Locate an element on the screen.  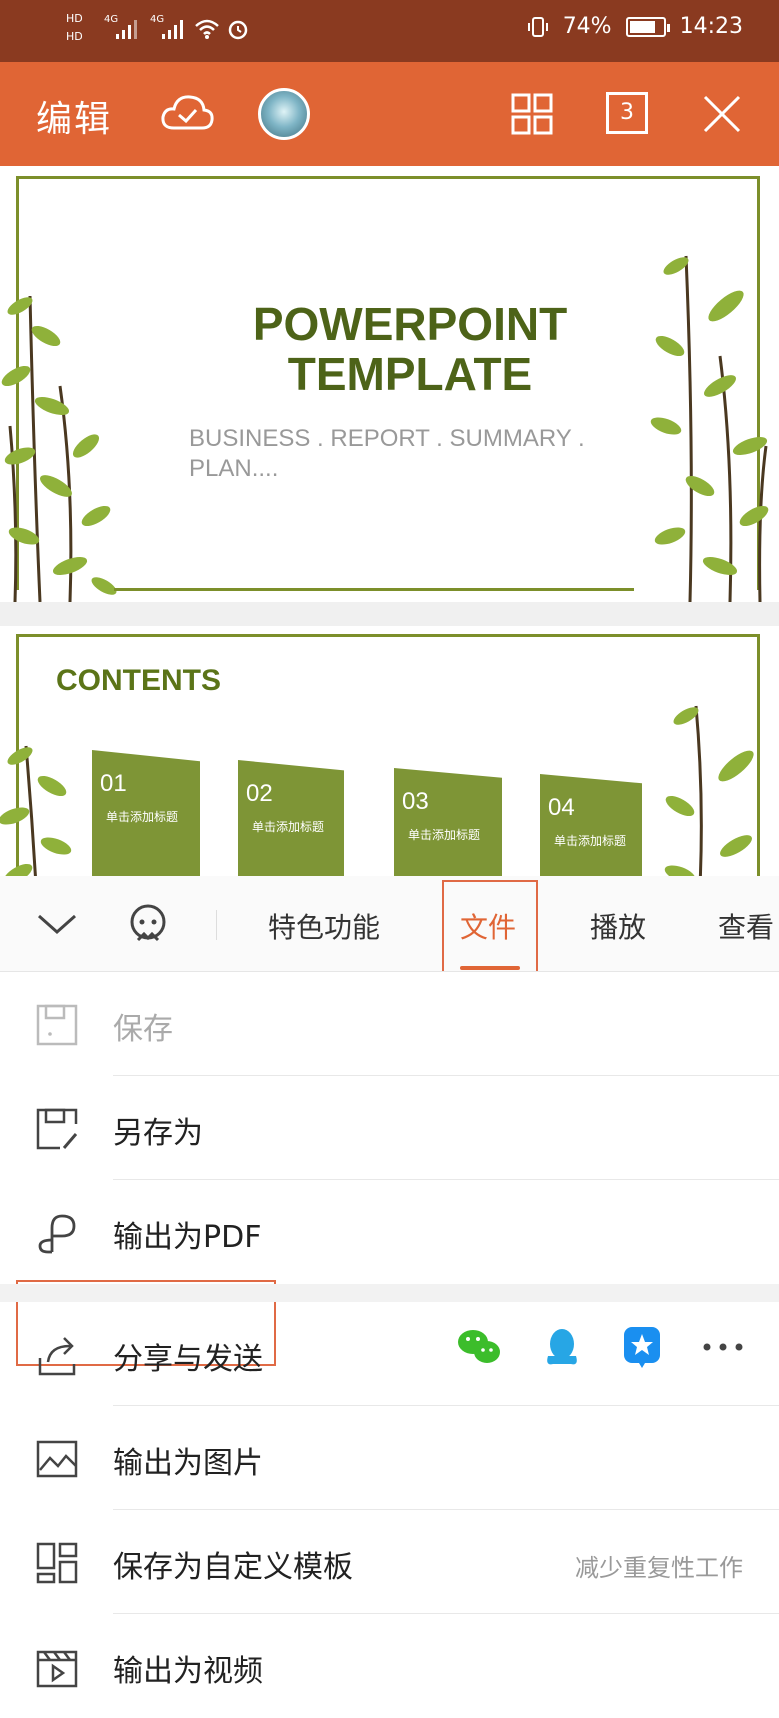
battery-icon is located at coordinates (647, 26).